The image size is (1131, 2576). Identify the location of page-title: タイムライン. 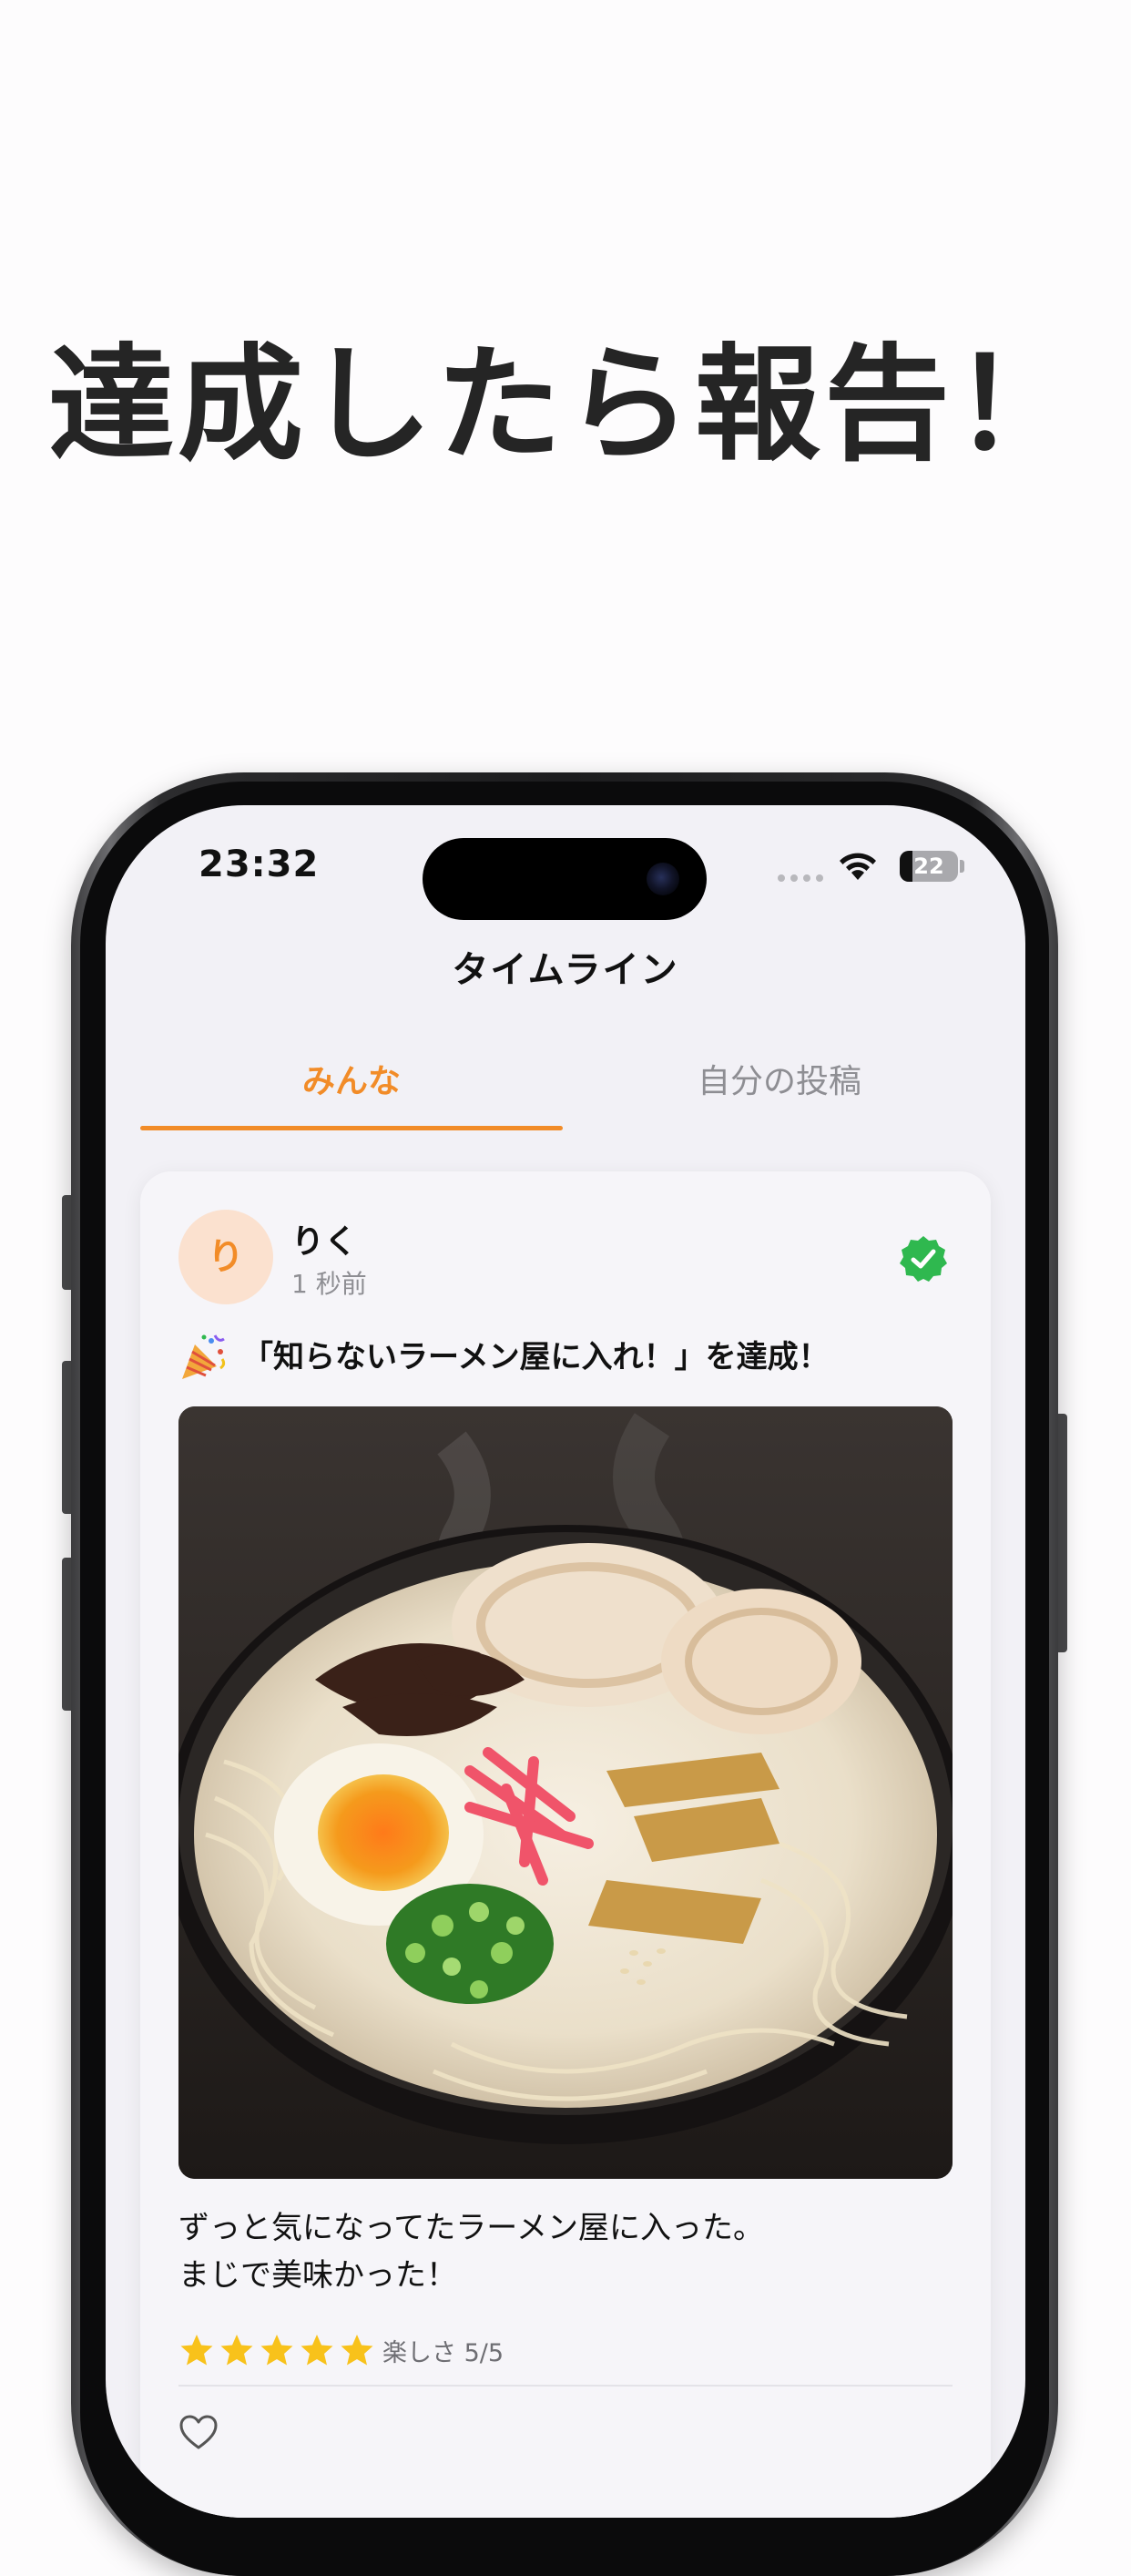
(566, 970).